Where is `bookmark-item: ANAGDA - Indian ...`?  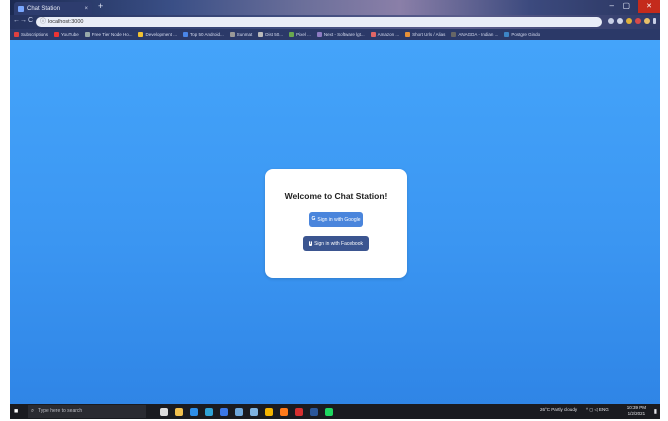
bookmark-item: ANAGDA - Indian ... is located at coordinates (474, 34).